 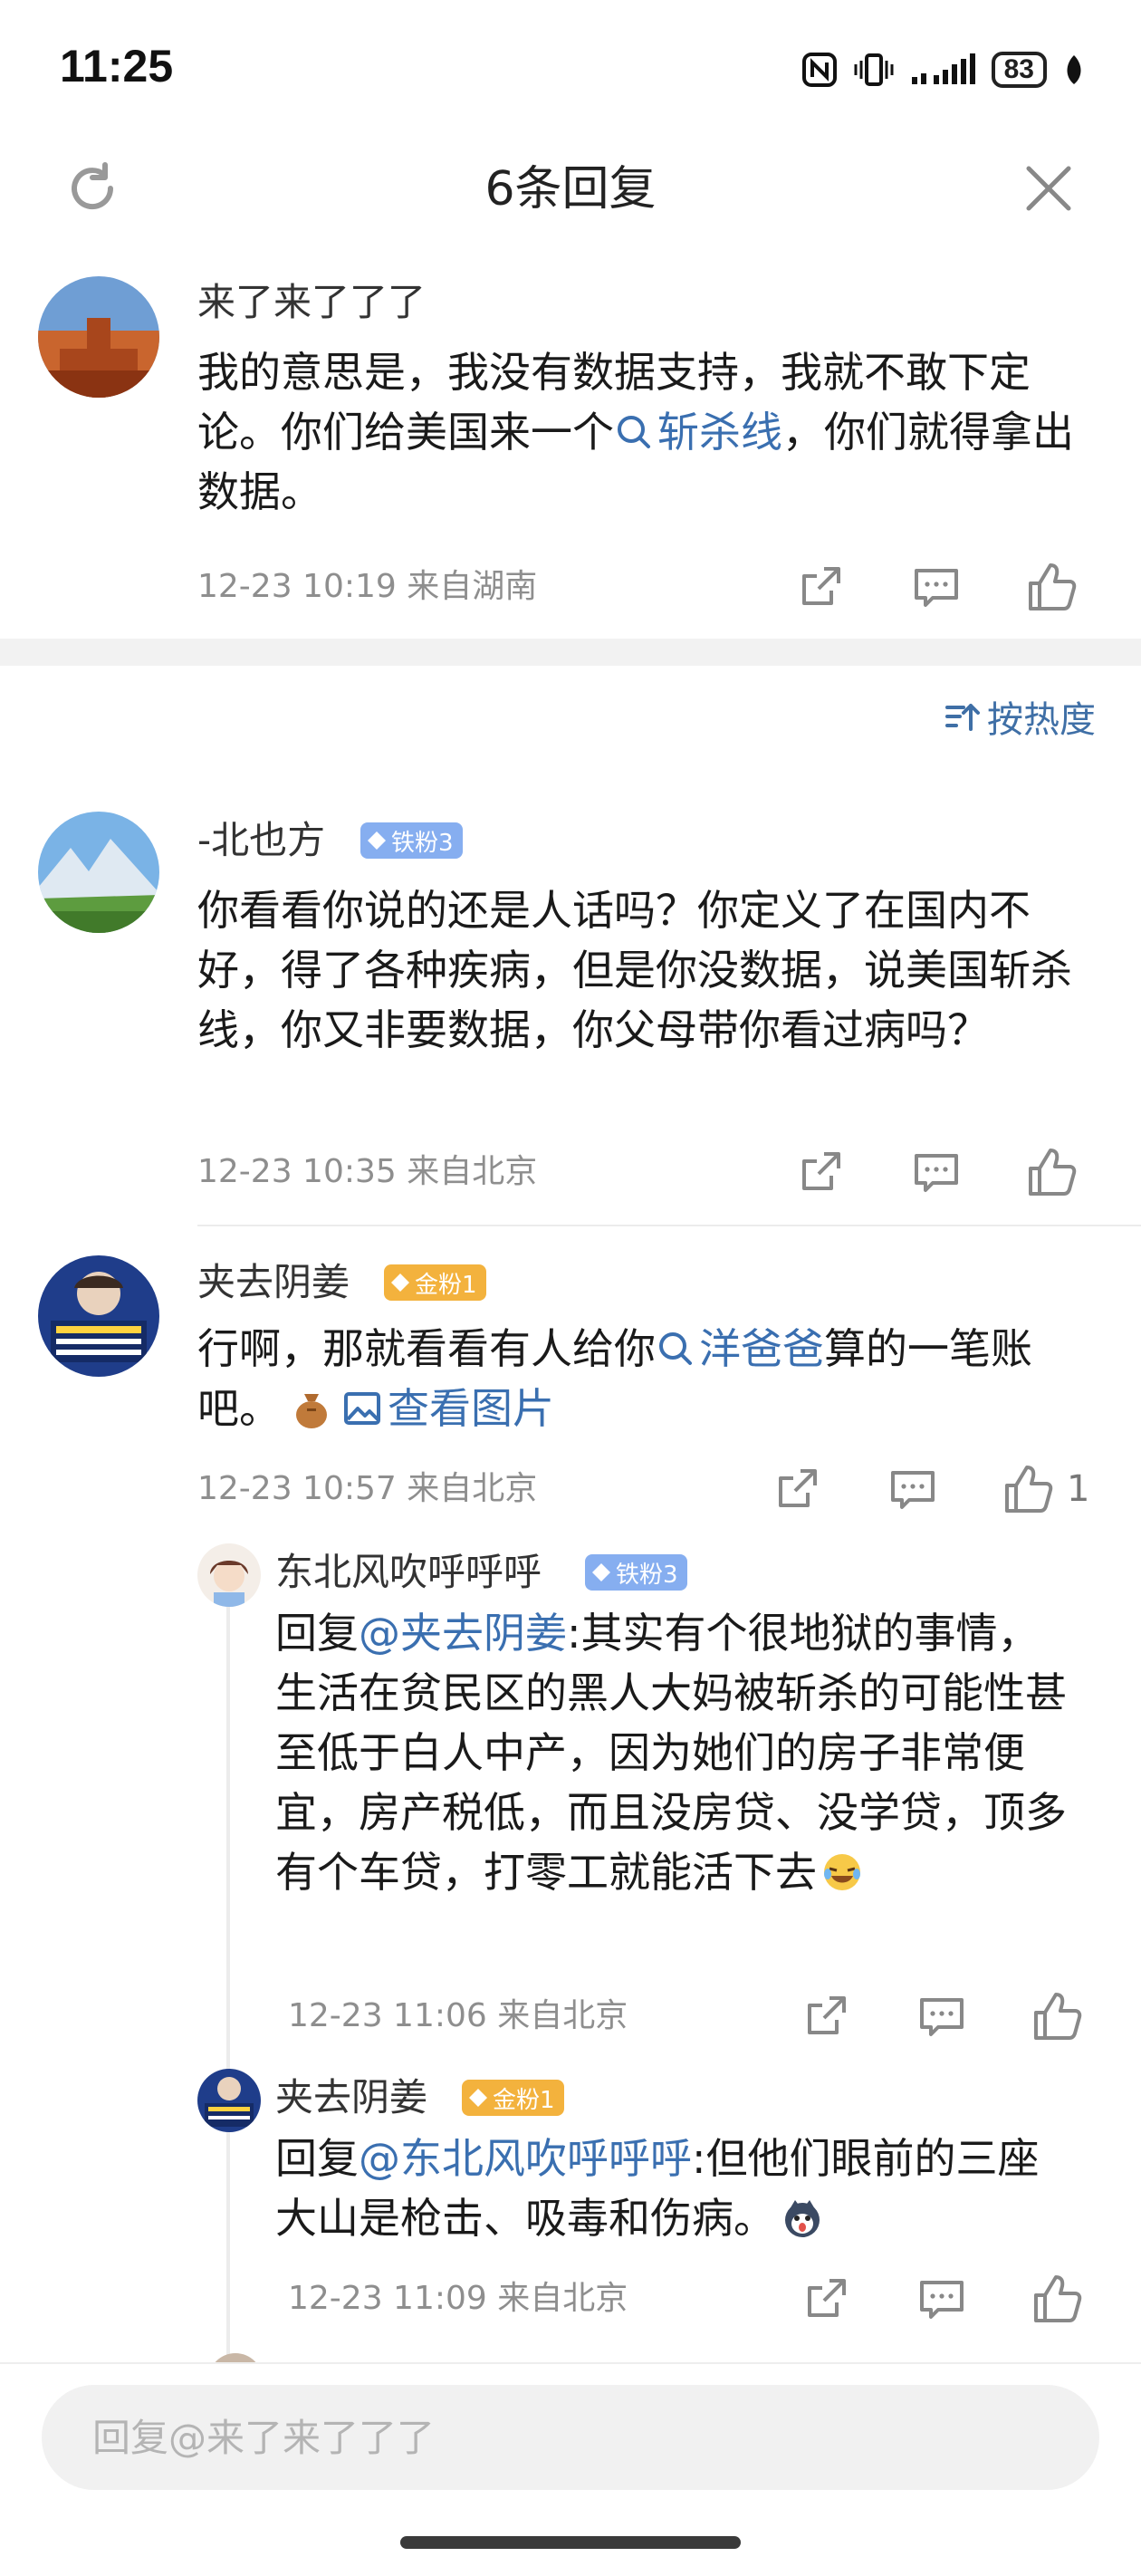 What do you see at coordinates (1048, 188) in the screenshot?
I see `close-icon` at bounding box center [1048, 188].